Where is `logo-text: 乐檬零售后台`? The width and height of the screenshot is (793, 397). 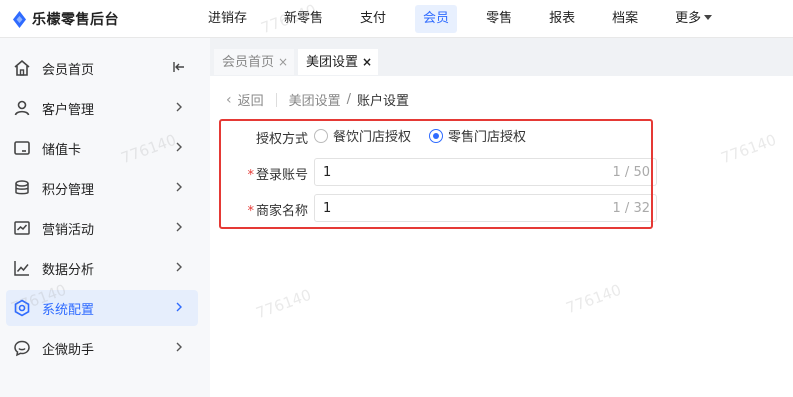 logo-text: 乐檬零售后台 is located at coordinates (75, 20).